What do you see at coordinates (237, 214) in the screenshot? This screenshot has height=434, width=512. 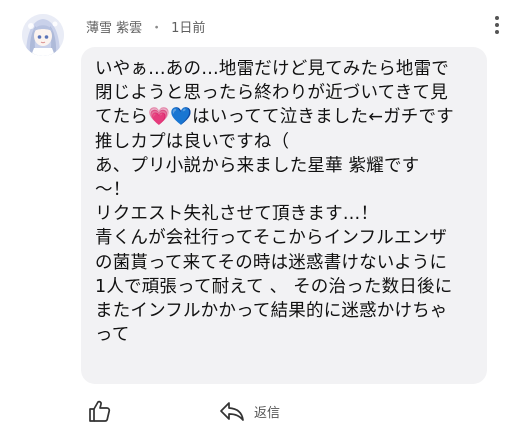 I see `comment-line: リクエスト失礼させて頂きます…！` at bounding box center [237, 214].